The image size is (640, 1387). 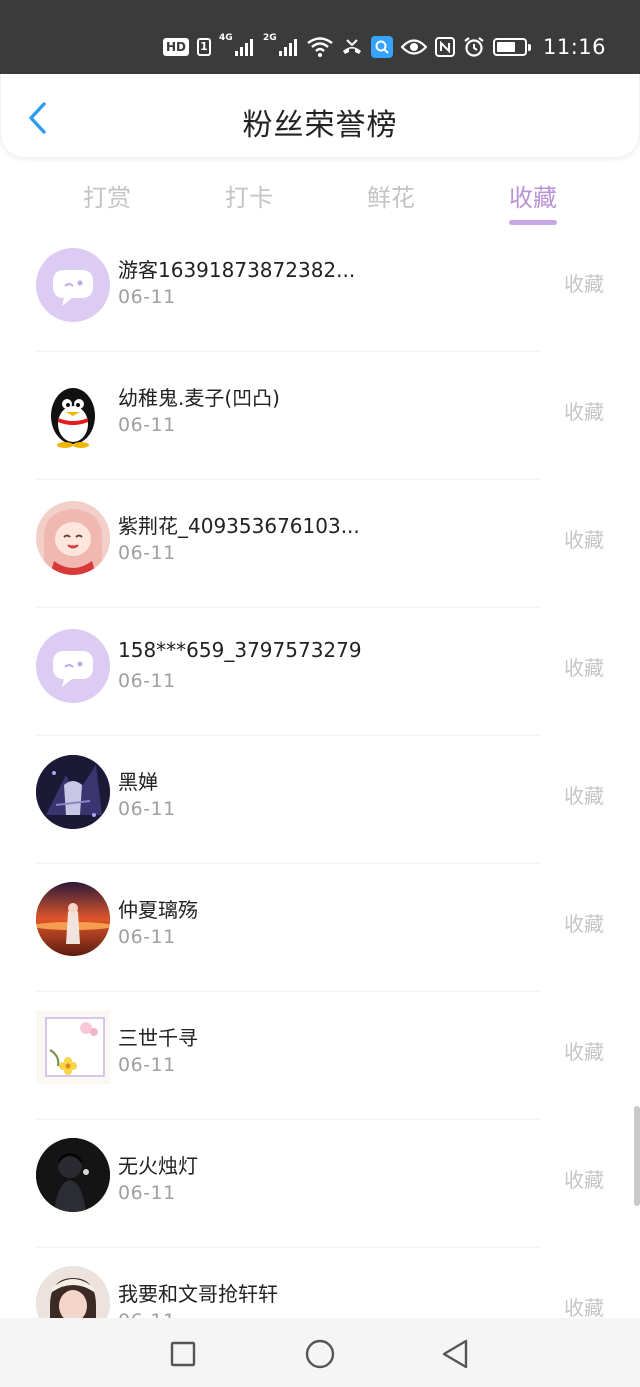 What do you see at coordinates (320, 47) in the screenshot?
I see `wifi-icon` at bounding box center [320, 47].